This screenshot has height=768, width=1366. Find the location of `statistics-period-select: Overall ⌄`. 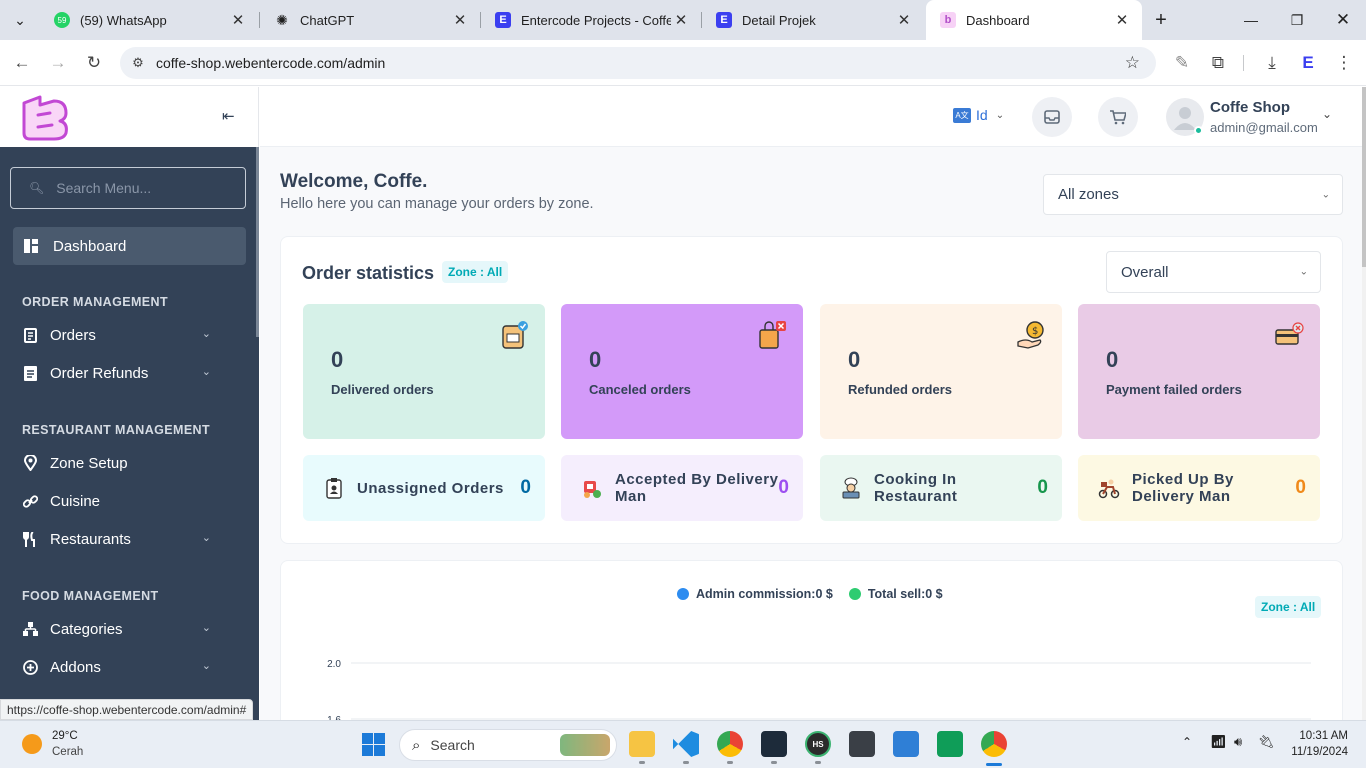

statistics-period-select: Overall ⌄ is located at coordinates (1213, 272).